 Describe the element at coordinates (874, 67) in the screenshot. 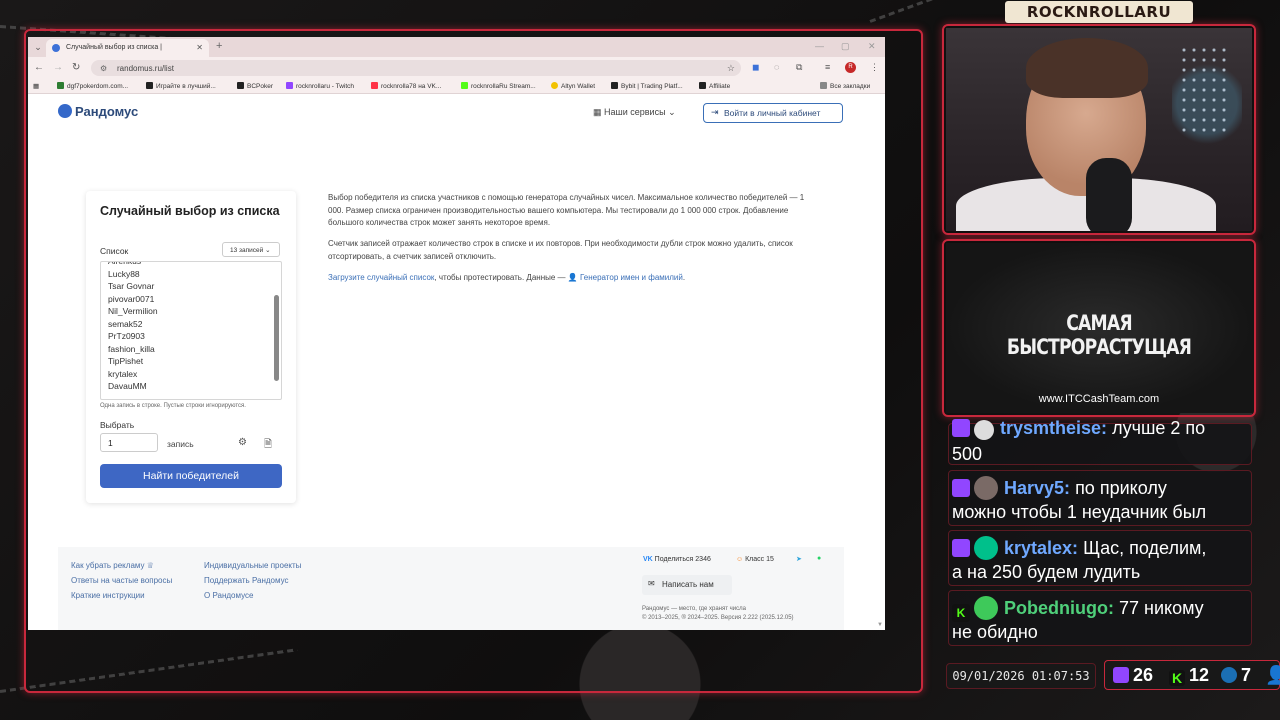

I see `menu-dots-icon: ⋮` at that location.